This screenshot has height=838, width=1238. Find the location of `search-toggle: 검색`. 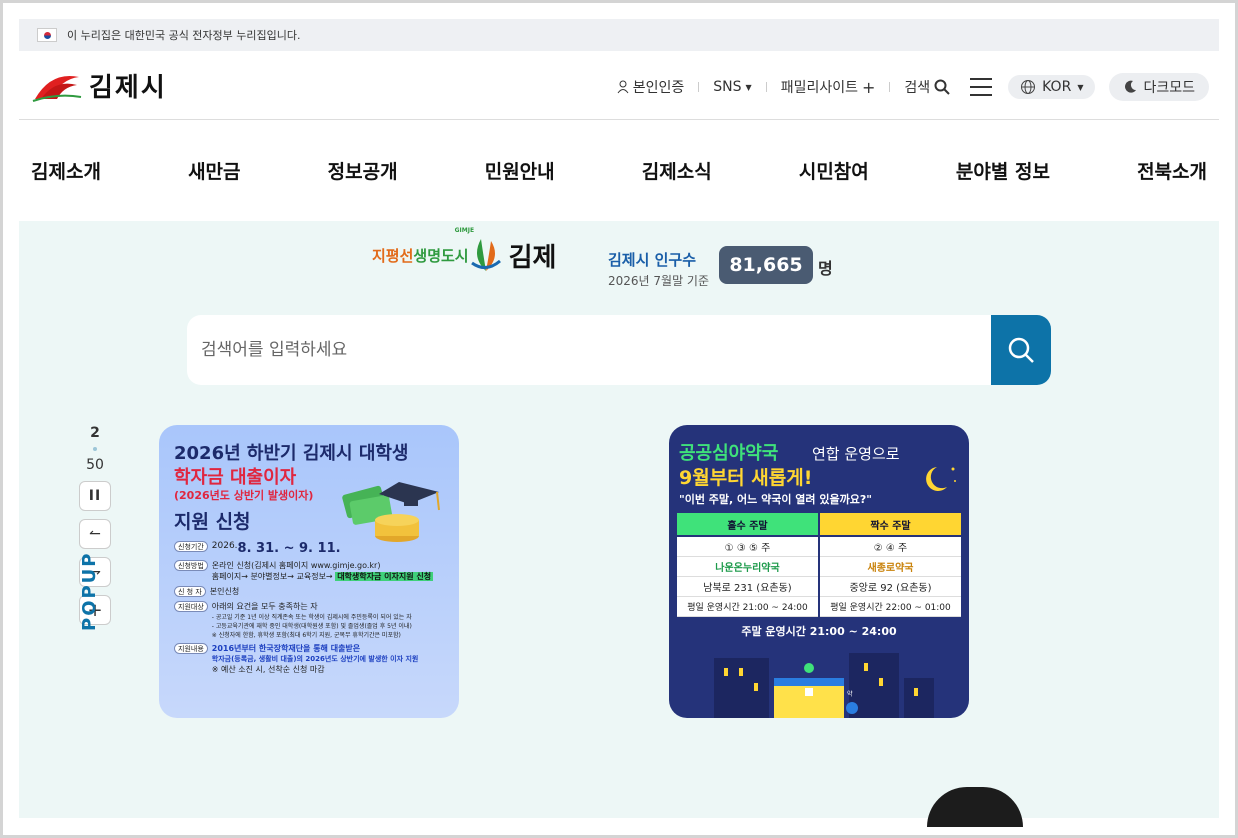

search-toggle: 검색 is located at coordinates (927, 87).